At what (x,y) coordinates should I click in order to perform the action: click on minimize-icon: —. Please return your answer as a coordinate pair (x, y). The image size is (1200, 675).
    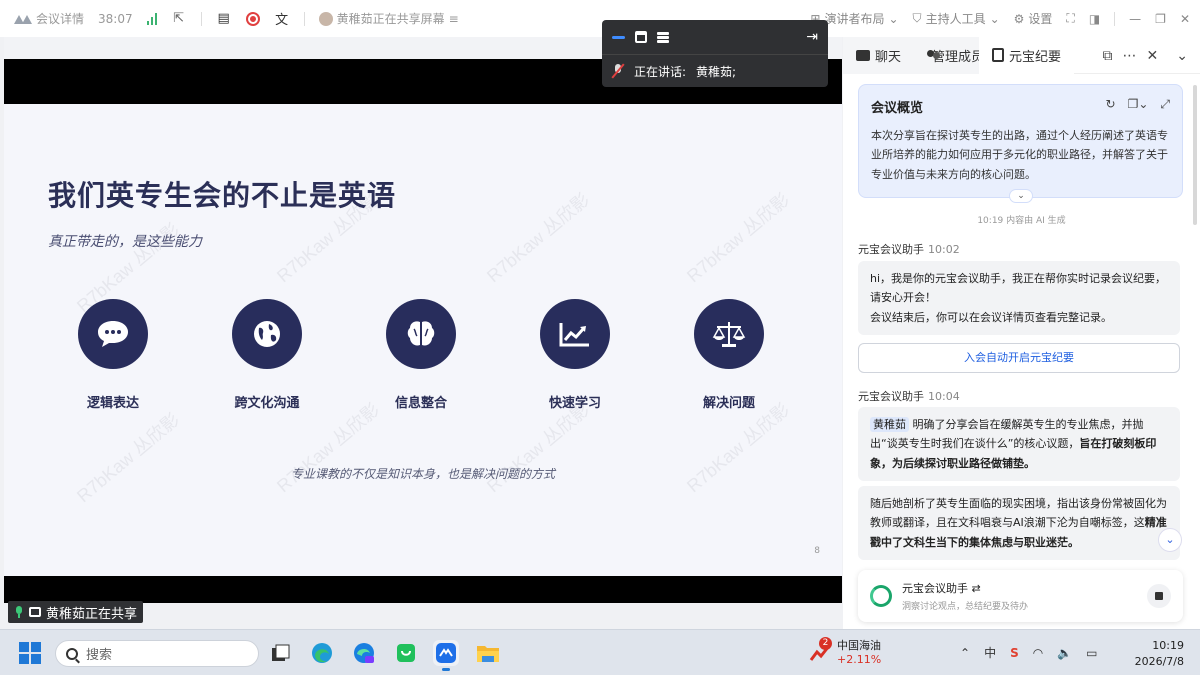
    Looking at the image, I should click on (1135, 19).